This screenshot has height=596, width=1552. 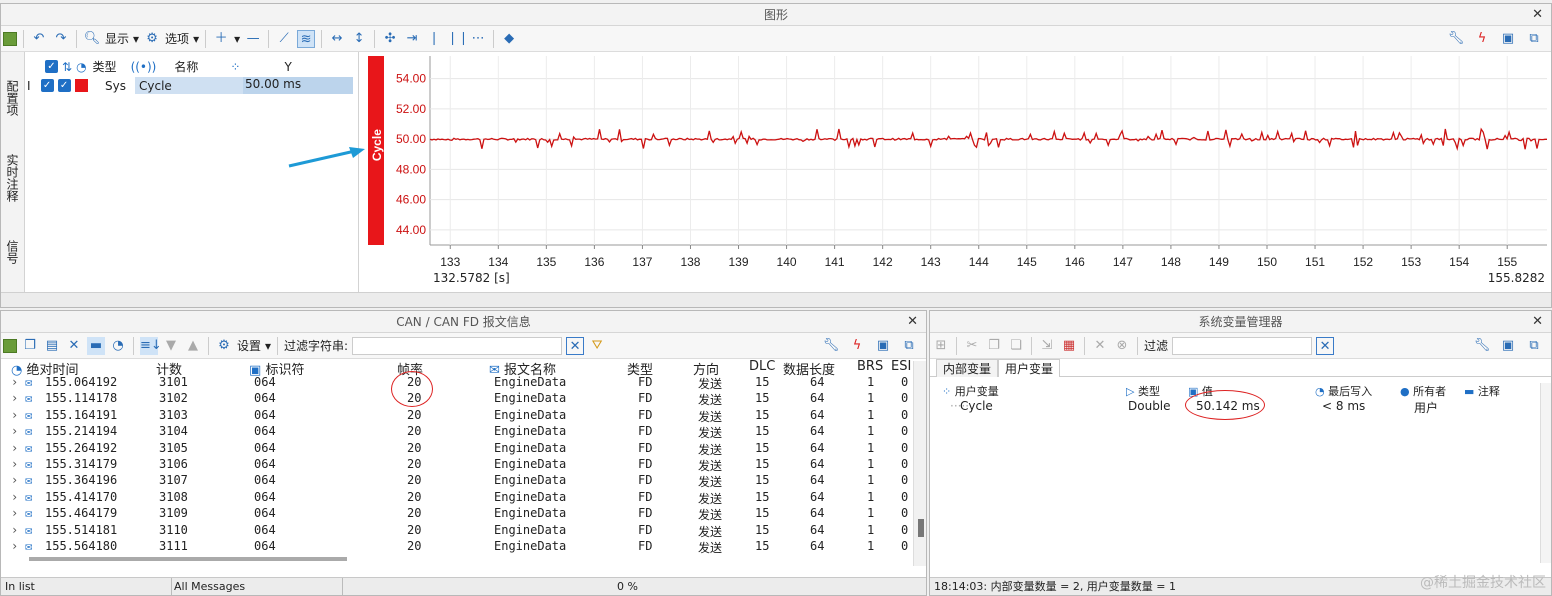 What do you see at coordinates (52, 346) in the screenshot?
I see `export-icon: ▤` at bounding box center [52, 346].